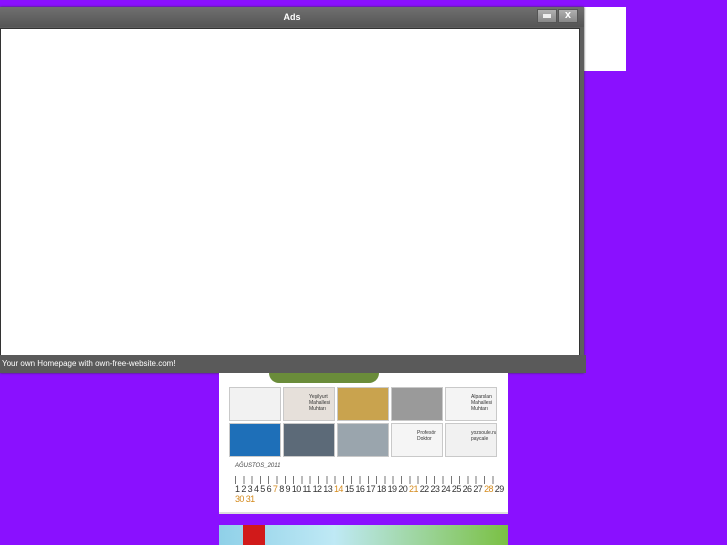  Describe the element at coordinates (363, 404) in the screenshot. I see `ad-cell-honey` at that location.